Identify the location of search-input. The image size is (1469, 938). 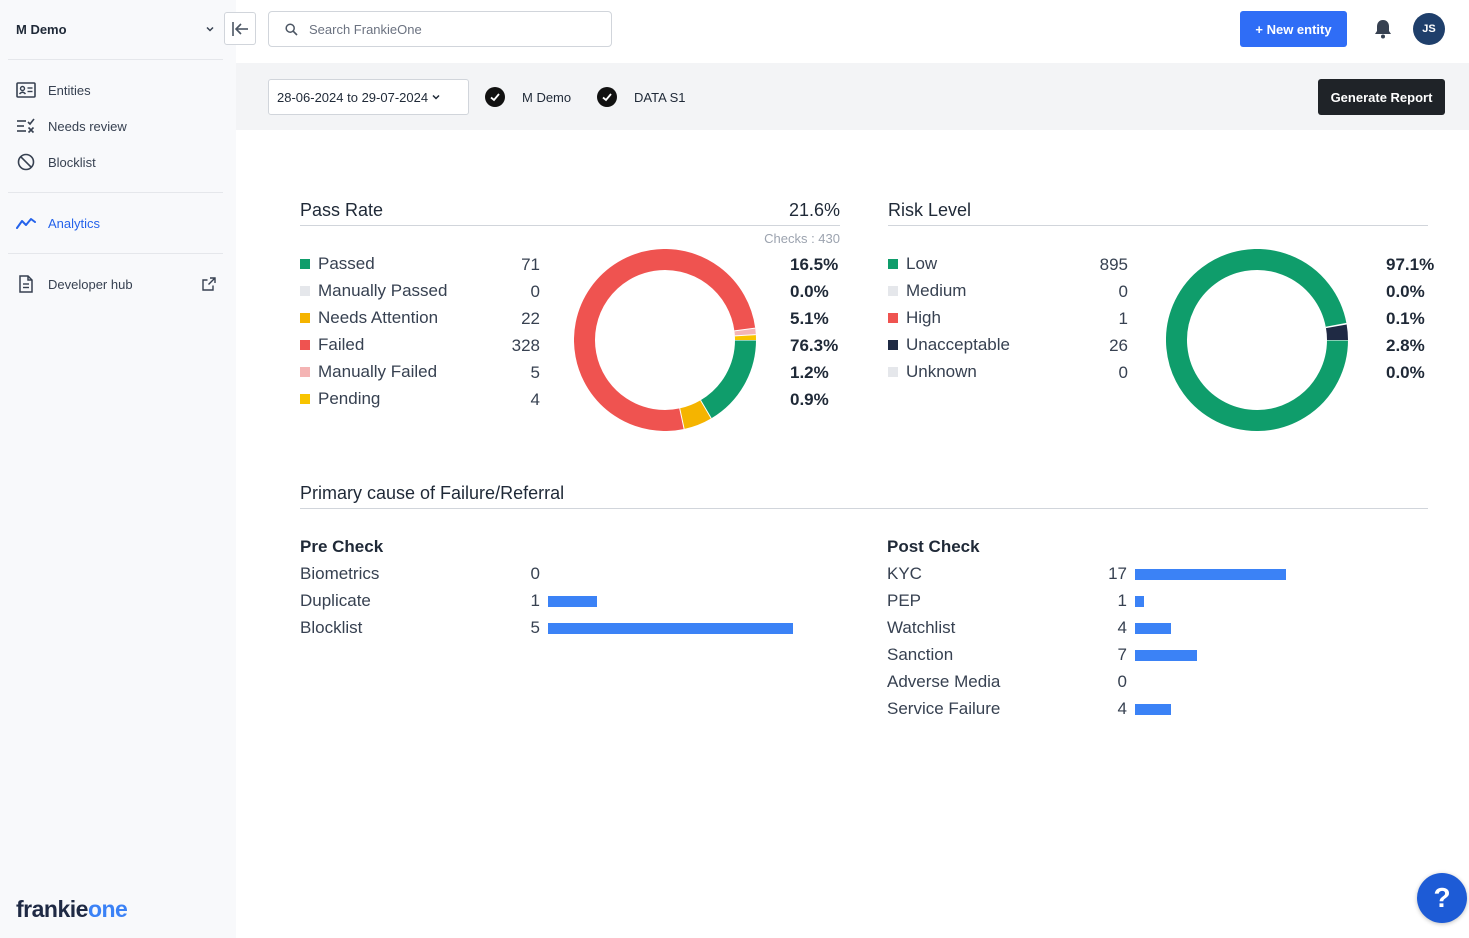
(449, 29).